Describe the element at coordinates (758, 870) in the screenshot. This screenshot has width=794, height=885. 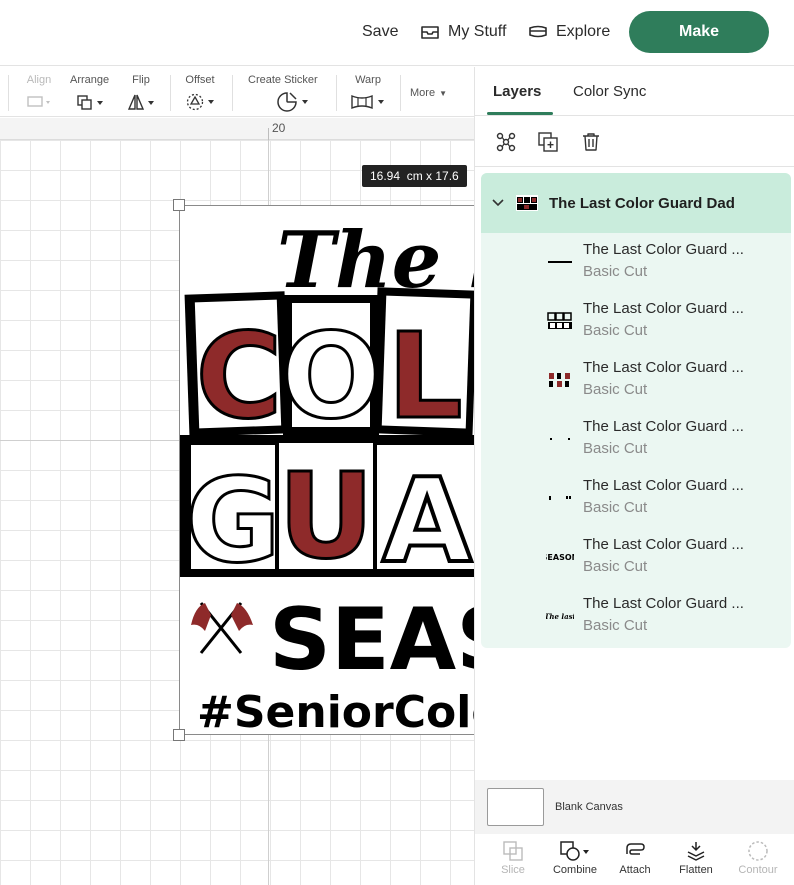
I see `contour-label: Contour` at that location.